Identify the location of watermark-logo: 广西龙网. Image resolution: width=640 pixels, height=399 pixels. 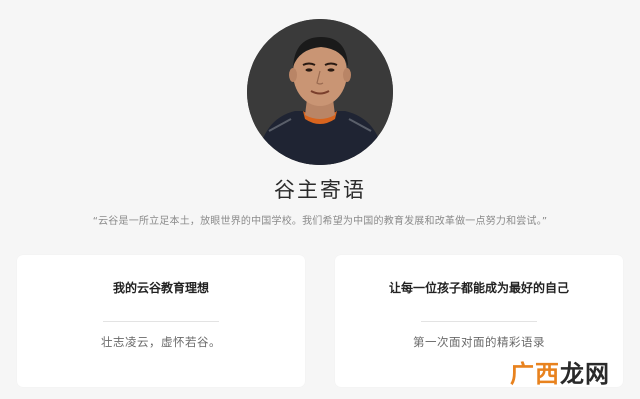
(560, 371).